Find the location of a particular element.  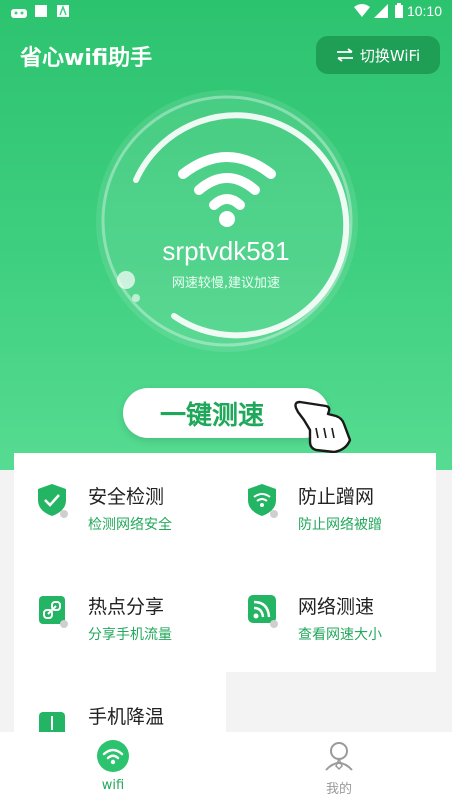

feature-speed-test: 网络测速 查看网速大小 is located at coordinates (336, 622).